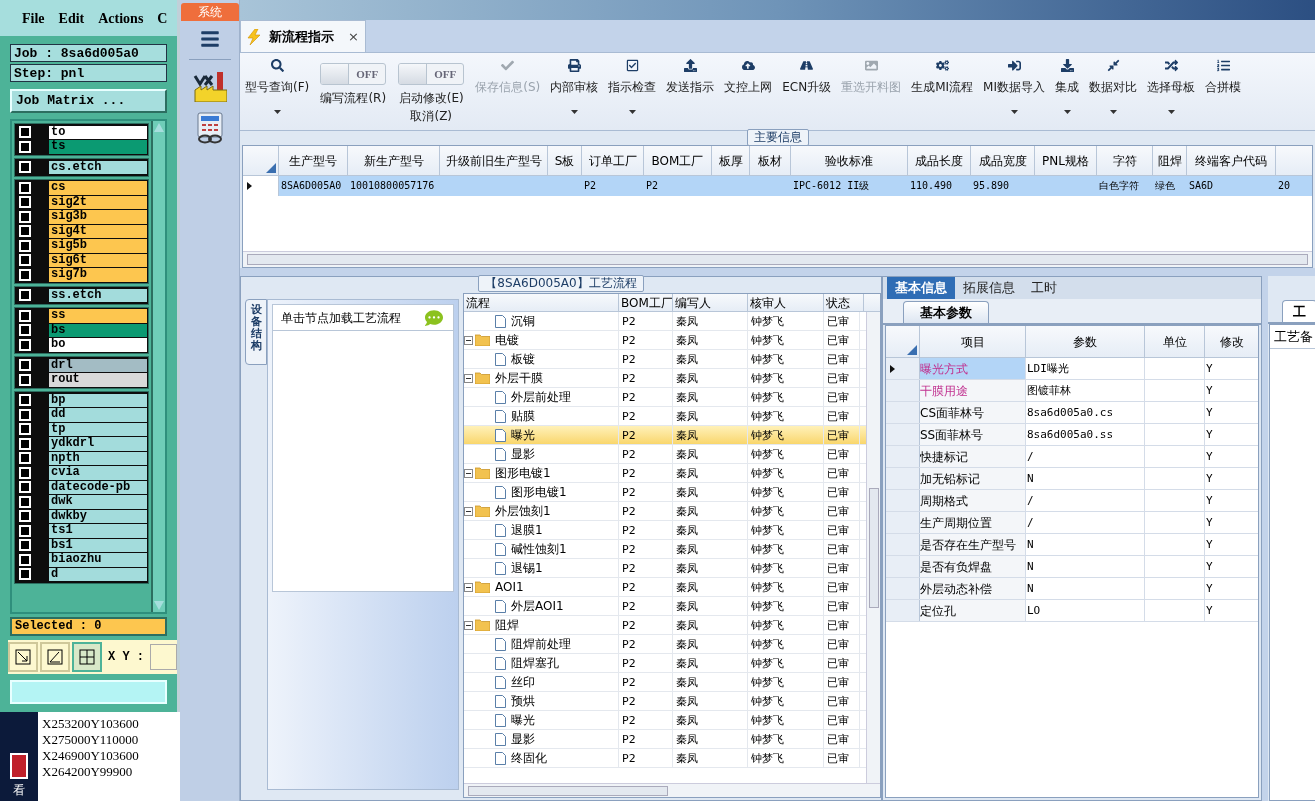 This screenshot has height=801, width=1315. Describe the element at coordinates (973, 434) in the screenshot. I see `table-cell: SS面菲林号` at that location.